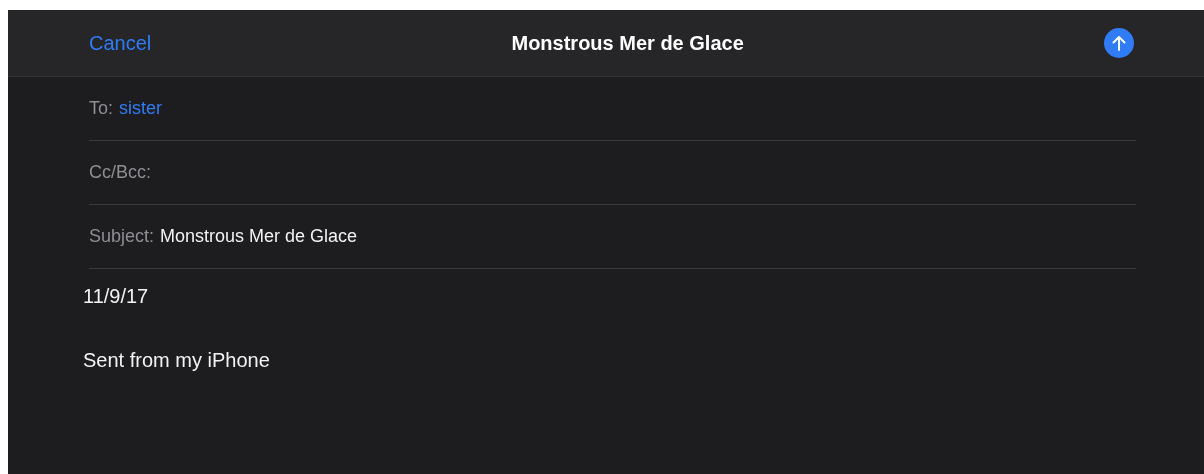 This screenshot has height=474, width=1204. I want to click on message-text: Sent from my iPhone, so click(177, 360).